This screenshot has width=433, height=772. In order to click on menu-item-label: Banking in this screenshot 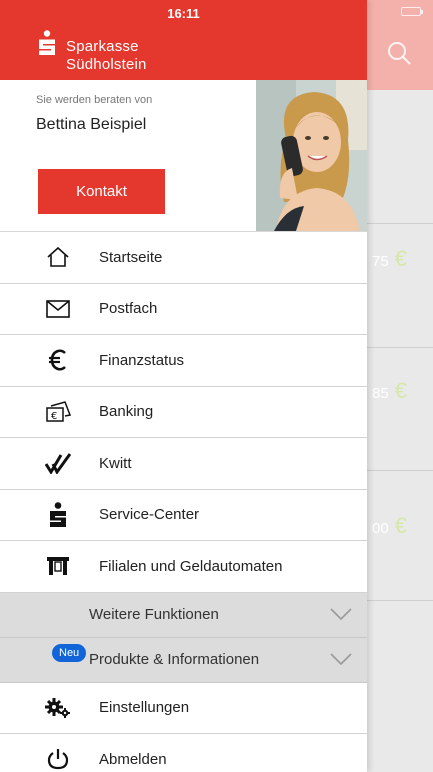, I will do `click(126, 412)`.